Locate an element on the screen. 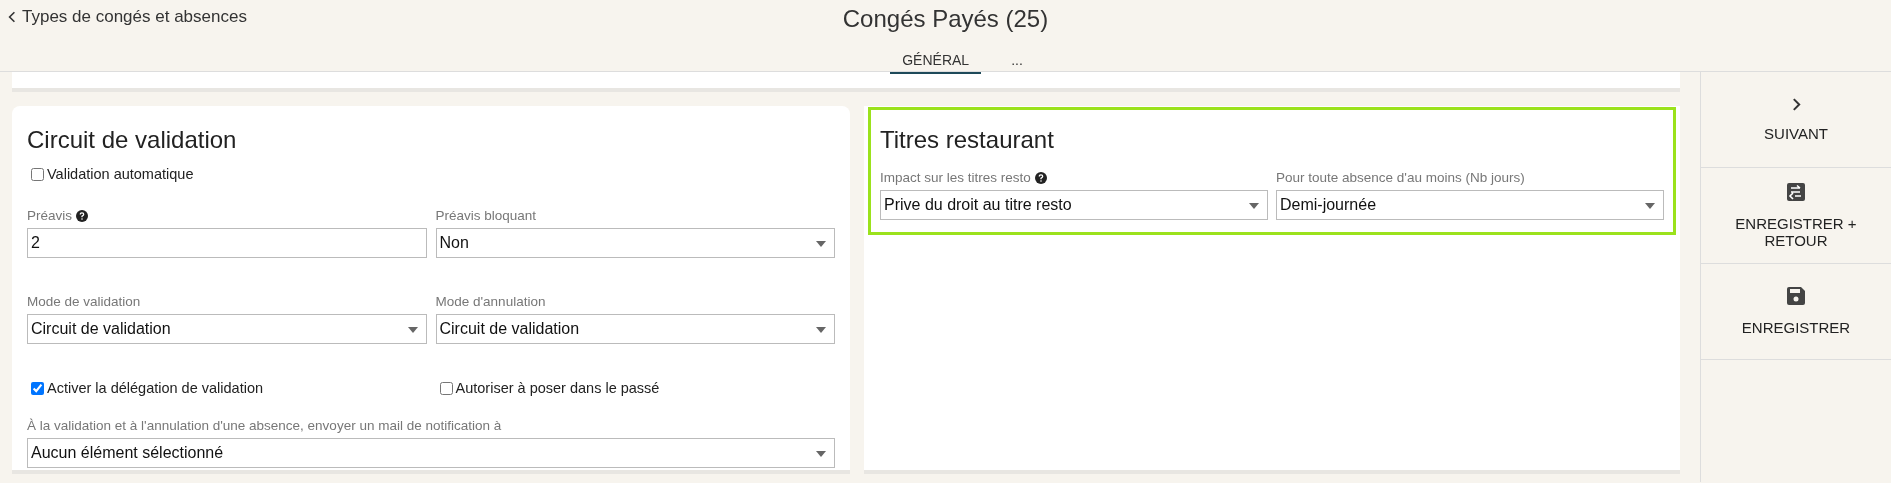 This screenshot has height=483, width=1891. select-field: Non is located at coordinates (635, 243).